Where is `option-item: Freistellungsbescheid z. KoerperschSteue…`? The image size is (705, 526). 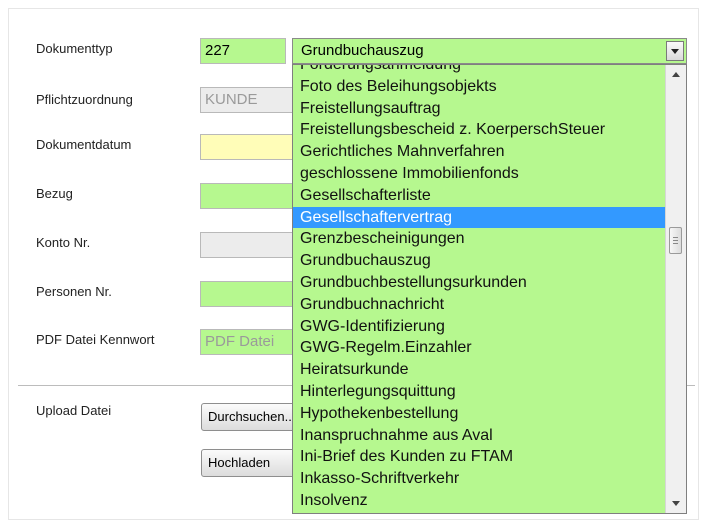 option-item: Freistellungsbescheid z. KoerperschSteue… is located at coordinates (480, 130).